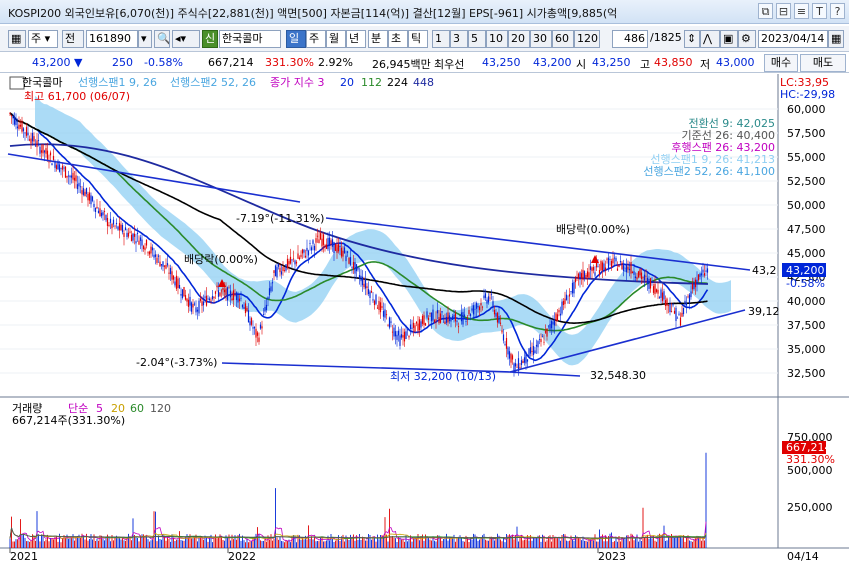 The image size is (849, 565). What do you see at coordinates (801, 11) in the screenshot?
I see `window-menu-icon: ≡` at bounding box center [801, 11].